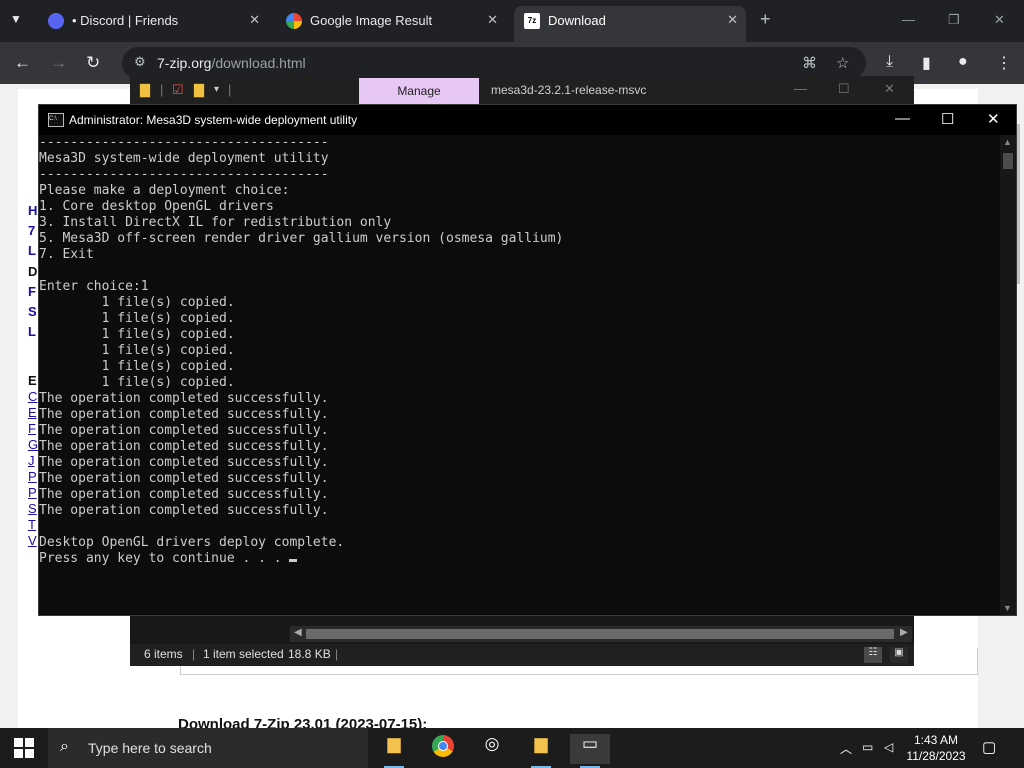 The height and width of the screenshot is (768, 1024). Describe the element at coordinates (1004, 63) in the screenshot. I see `kebab-menu-icon: ⋮` at that location.